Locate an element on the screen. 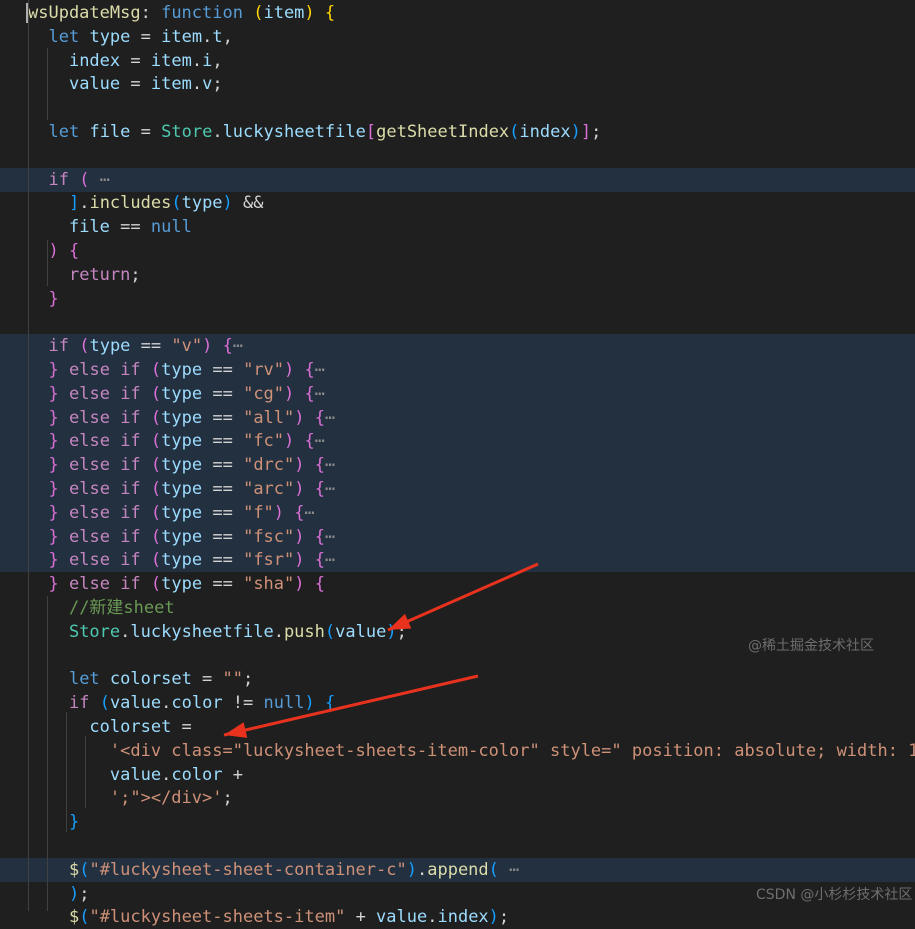  code-token: v is located at coordinates (207, 84).